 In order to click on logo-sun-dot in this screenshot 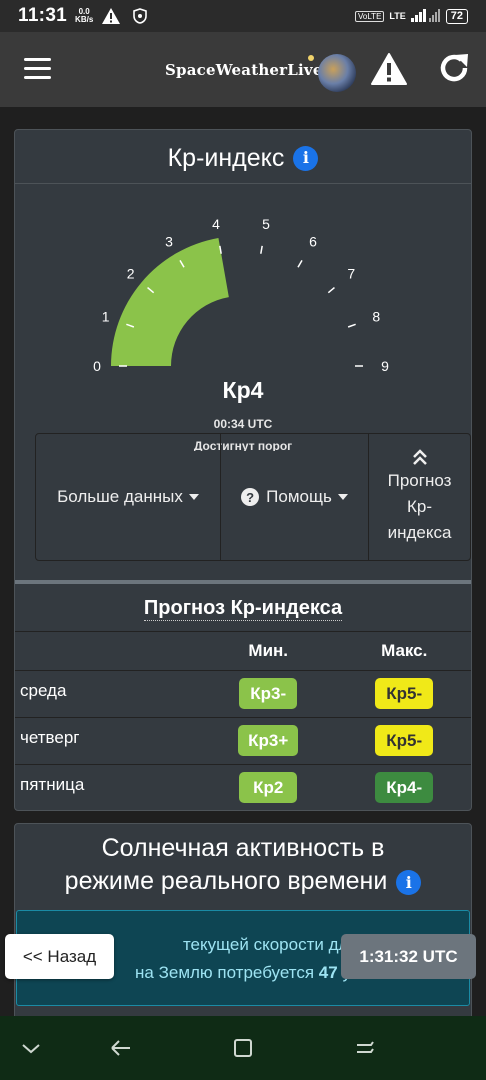, I will do `click(311, 58)`.